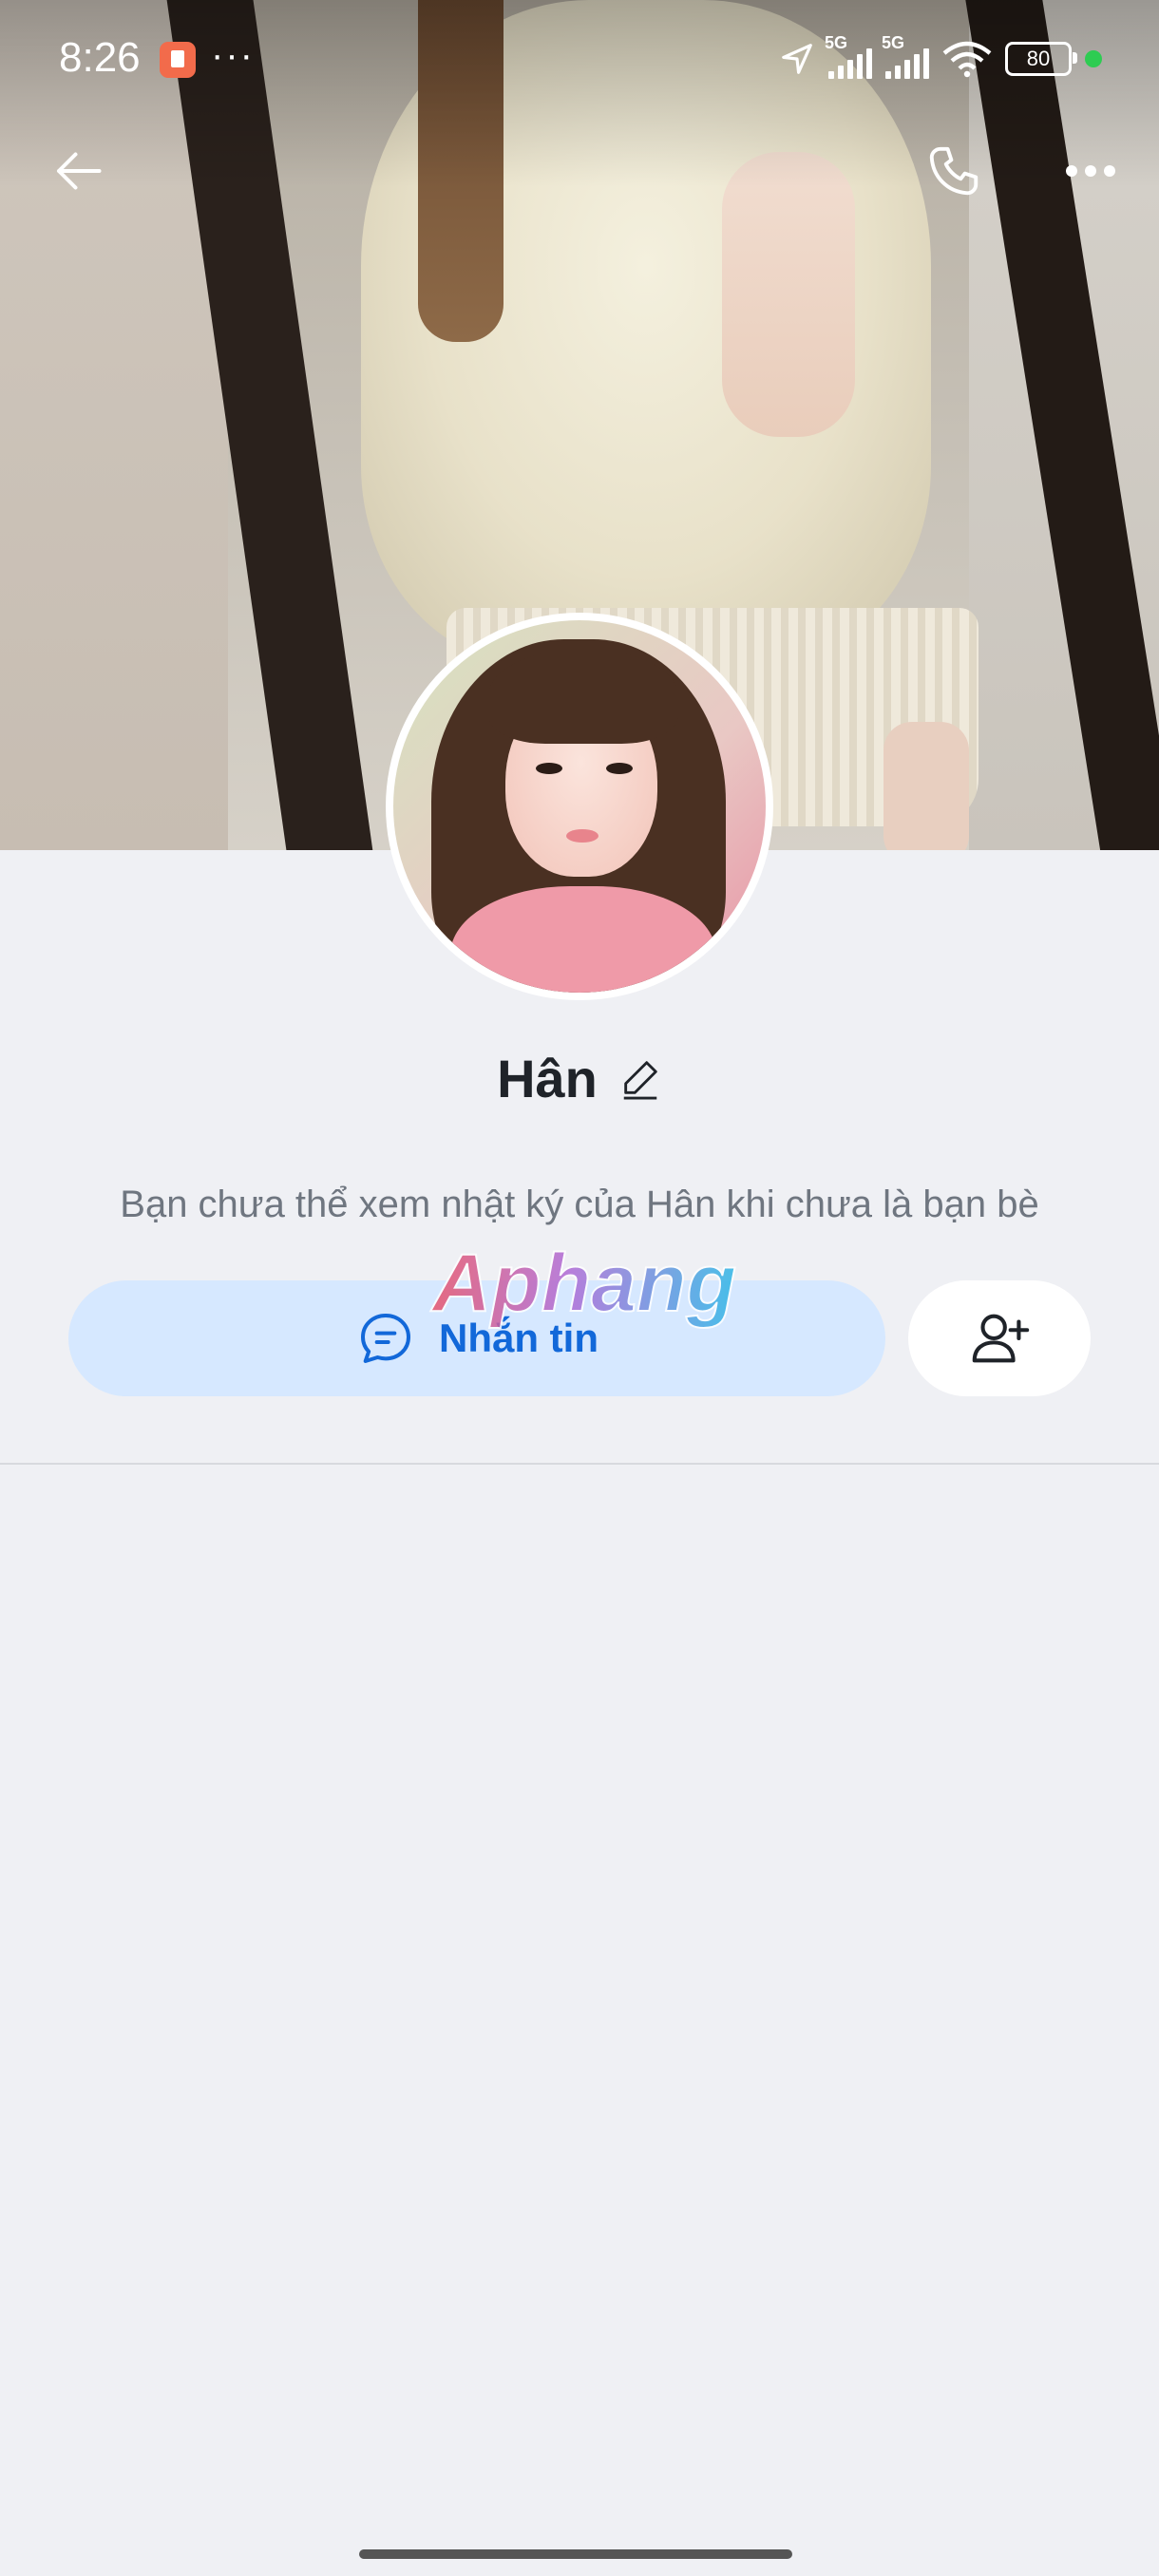 The width and height of the screenshot is (1159, 2576). I want to click on more-horizontal-icon, so click(1090, 171).